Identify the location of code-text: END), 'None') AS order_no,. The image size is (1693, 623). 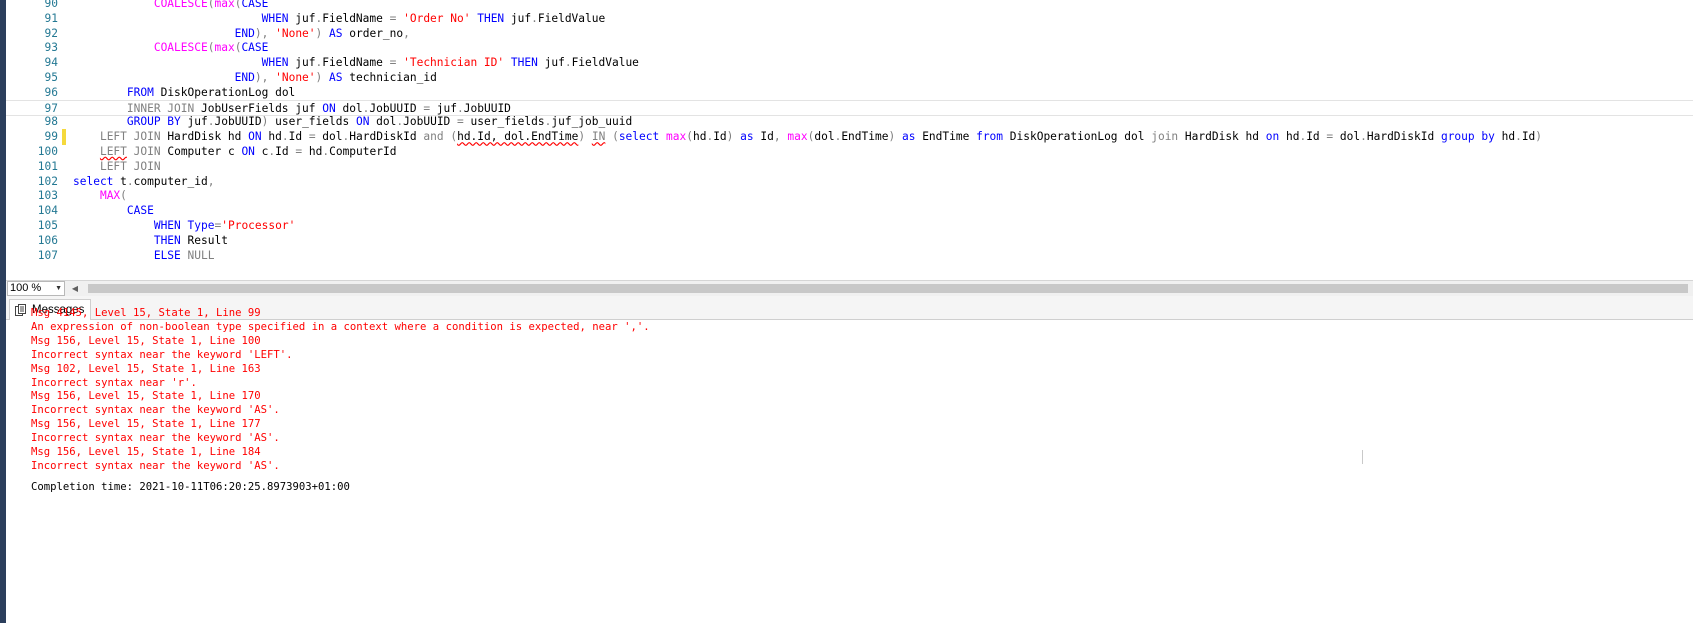
(322, 33).